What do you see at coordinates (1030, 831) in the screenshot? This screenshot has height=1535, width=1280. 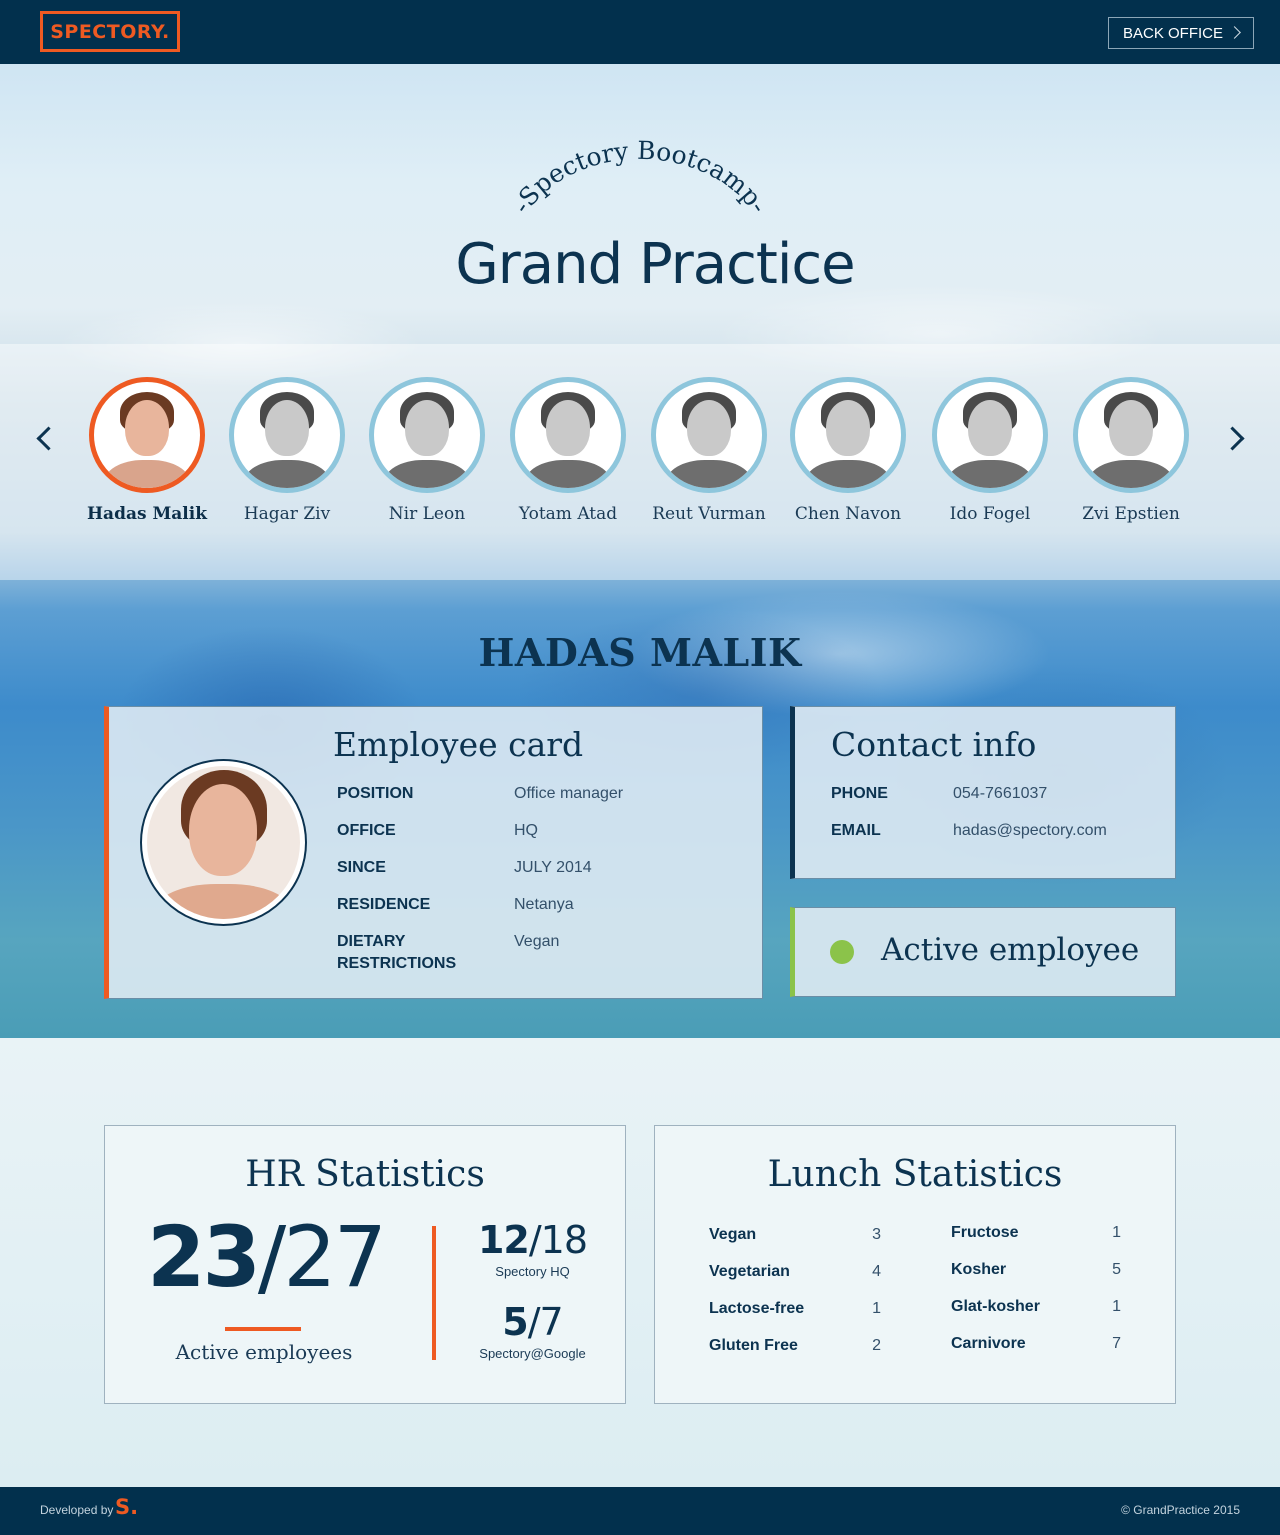 I see `field-value: hadas@spectory.com` at bounding box center [1030, 831].